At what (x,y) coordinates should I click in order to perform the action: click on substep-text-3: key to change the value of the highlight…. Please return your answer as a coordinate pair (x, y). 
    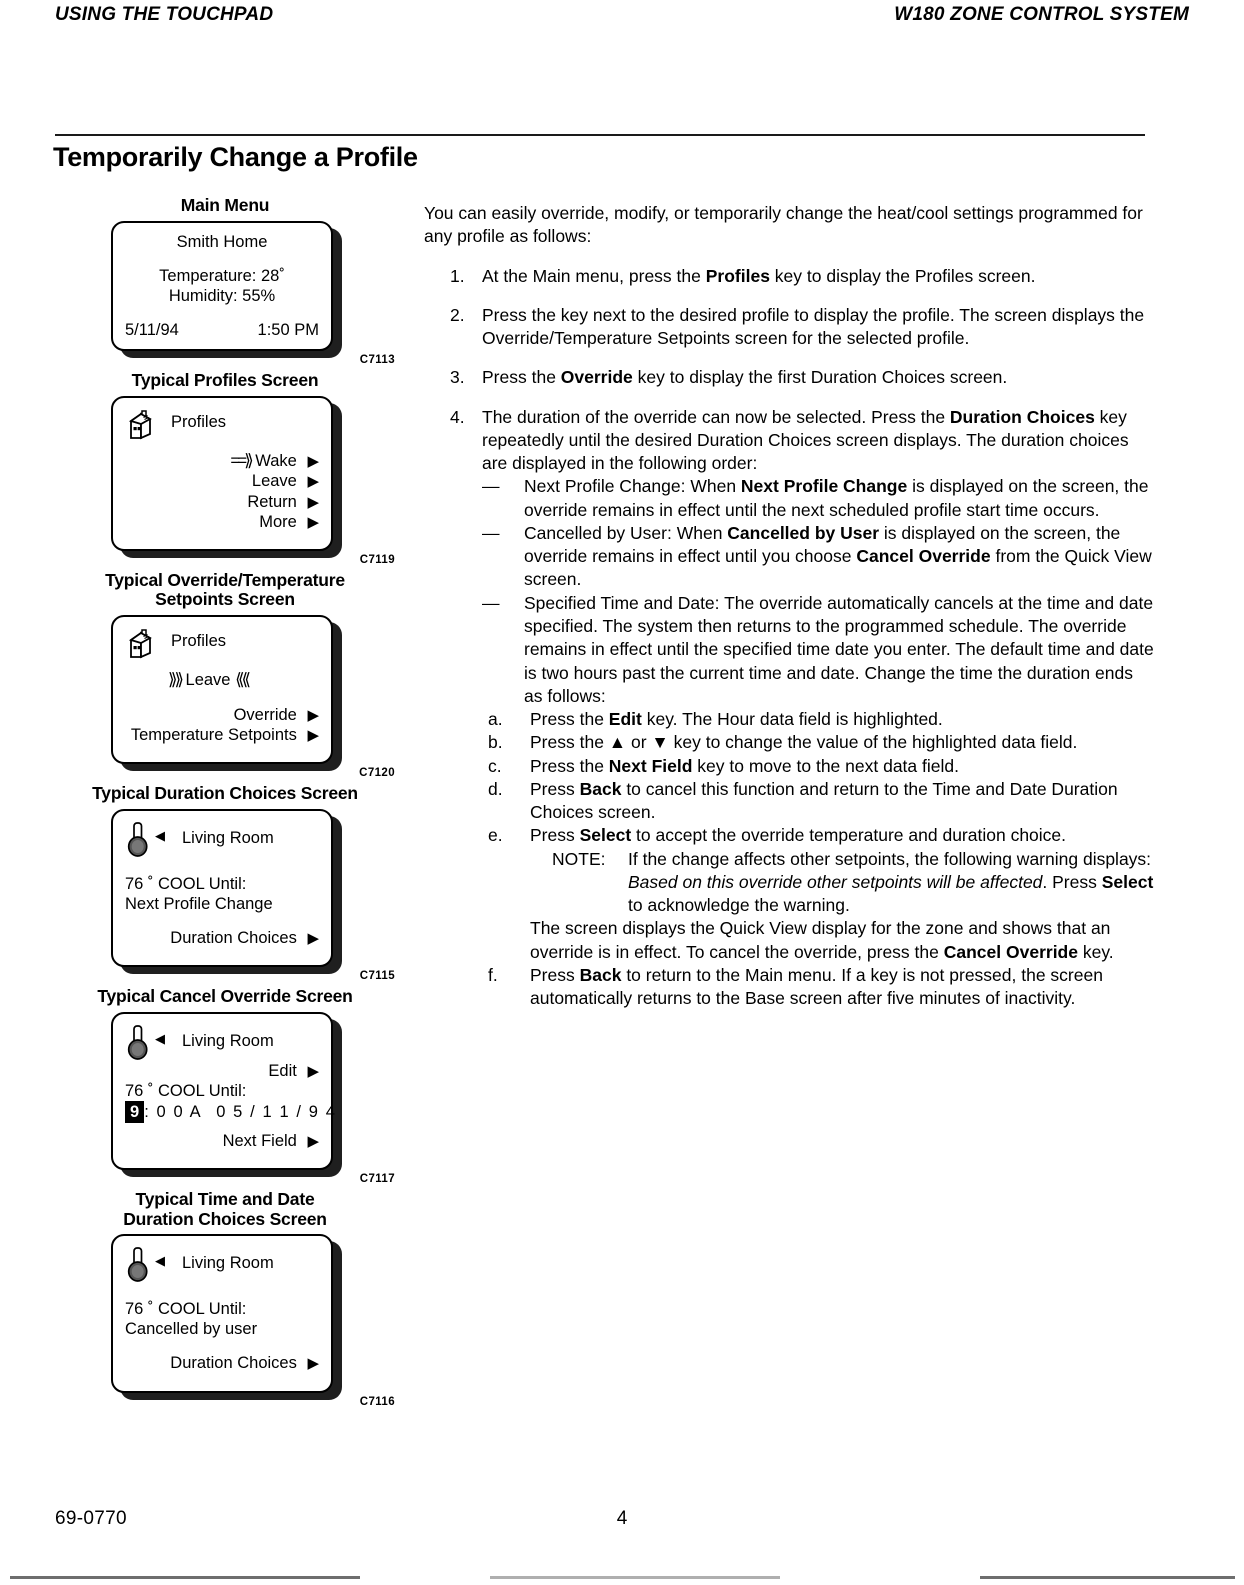
    Looking at the image, I should click on (873, 742).